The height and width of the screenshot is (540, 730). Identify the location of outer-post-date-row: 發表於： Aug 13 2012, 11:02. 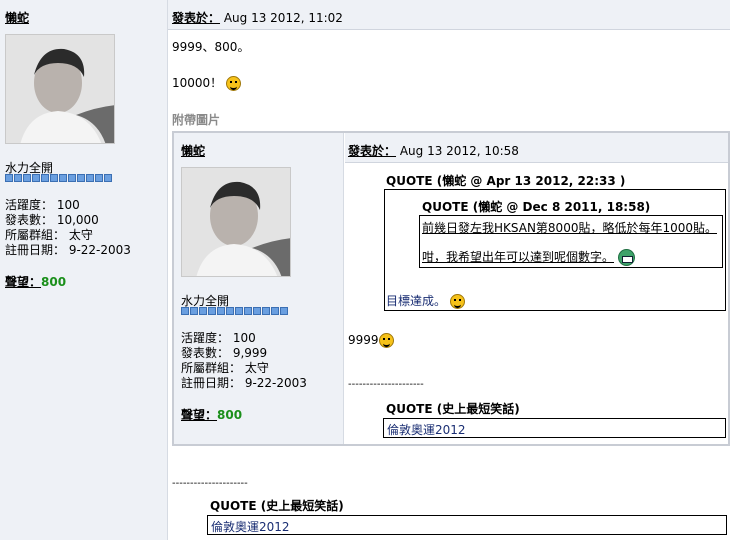
(257, 17).